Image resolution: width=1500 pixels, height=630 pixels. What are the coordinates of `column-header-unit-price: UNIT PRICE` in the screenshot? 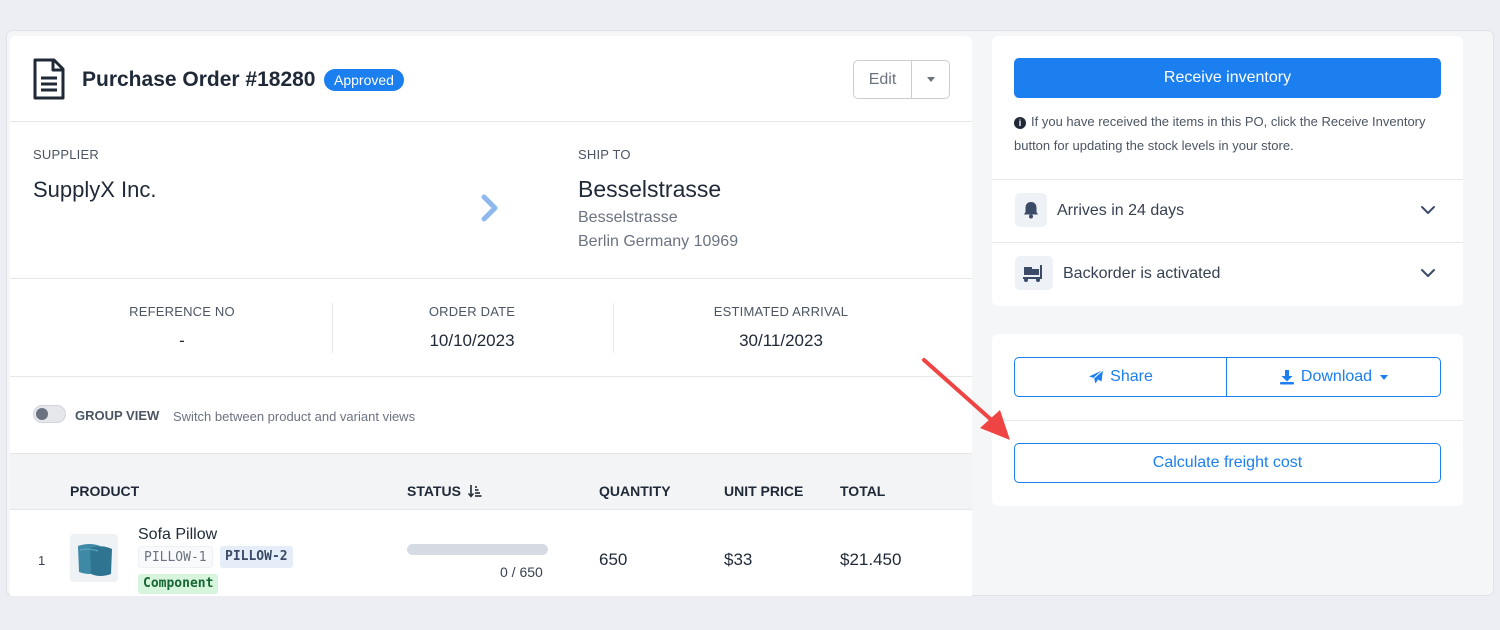 It's located at (763, 491).